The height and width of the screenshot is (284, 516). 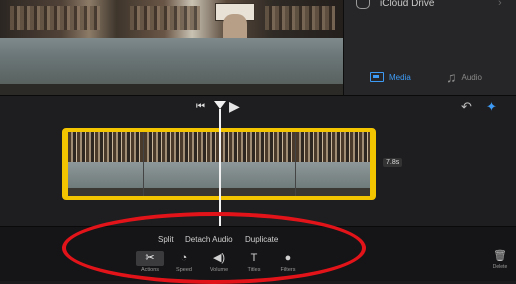 What do you see at coordinates (220, 168) in the screenshot?
I see `playhead-line` at bounding box center [220, 168].